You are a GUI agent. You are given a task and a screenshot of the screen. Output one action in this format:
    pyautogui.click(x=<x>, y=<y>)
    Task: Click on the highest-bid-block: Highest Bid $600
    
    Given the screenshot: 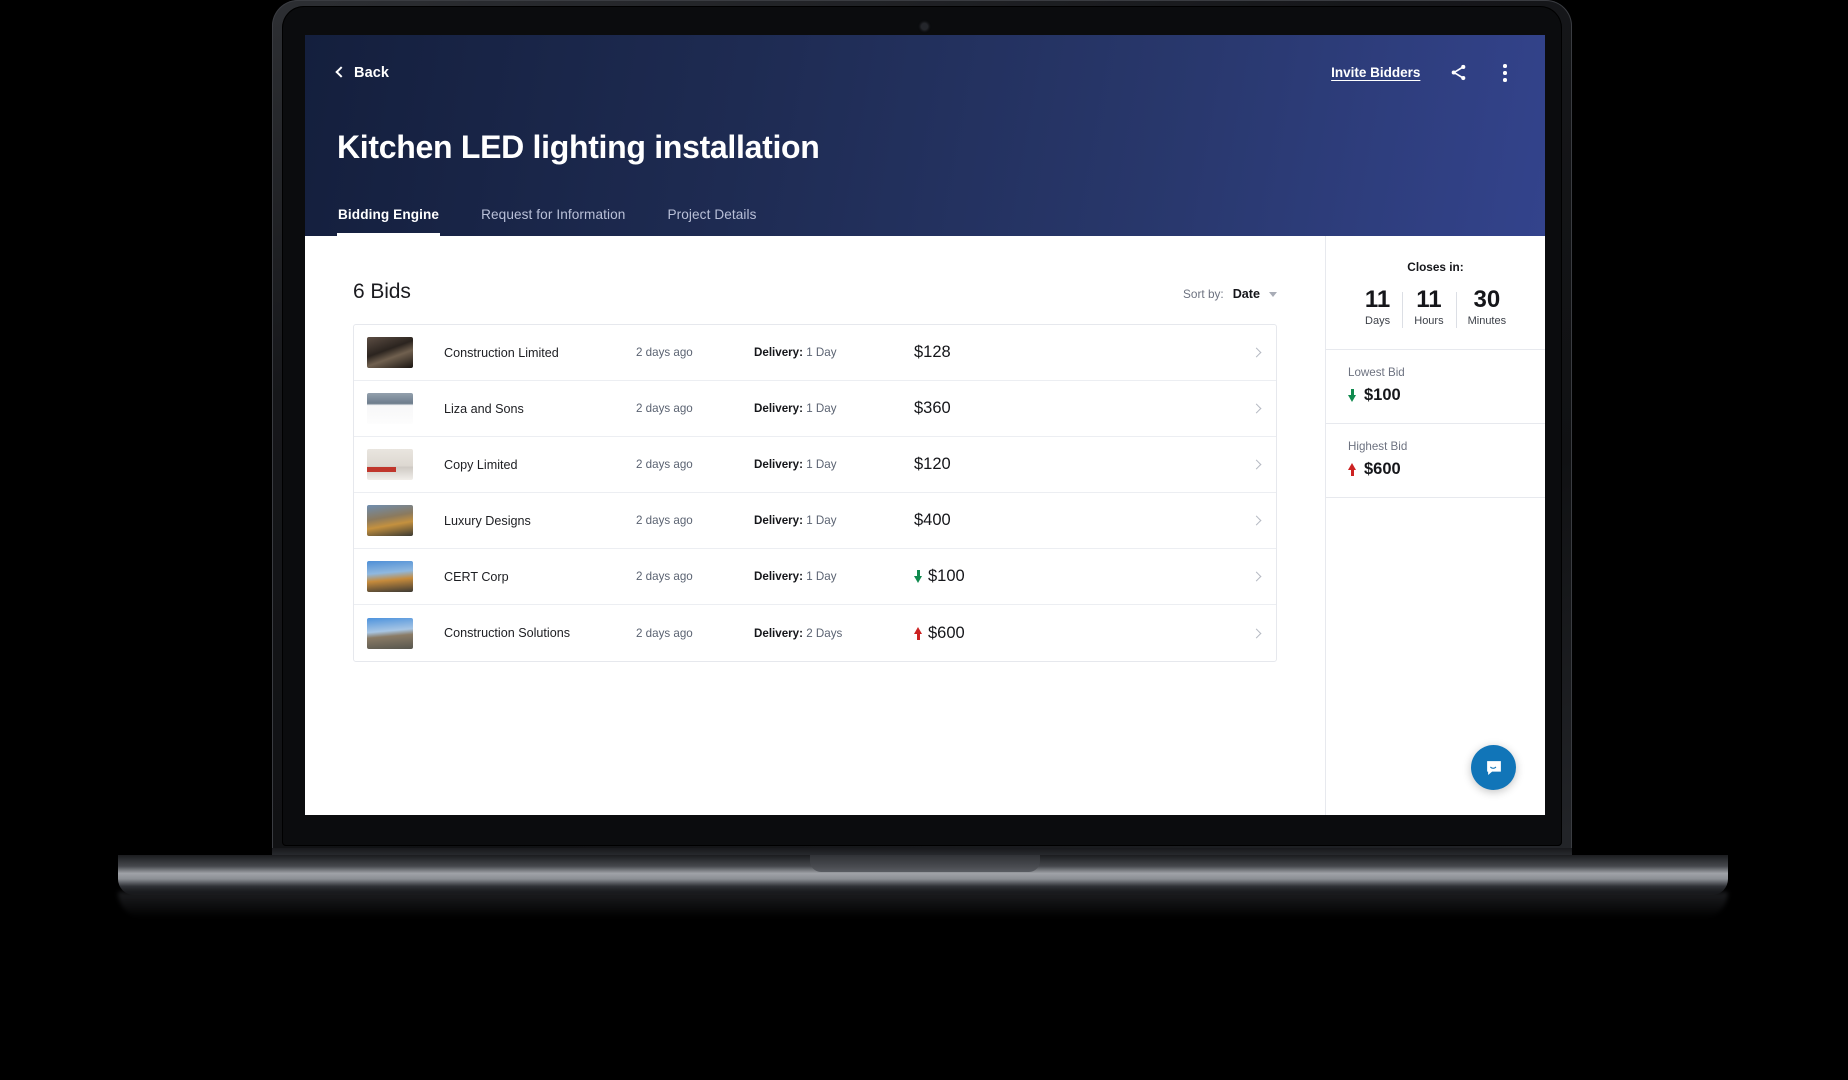 What is the action you would take?
    pyautogui.click(x=1435, y=461)
    